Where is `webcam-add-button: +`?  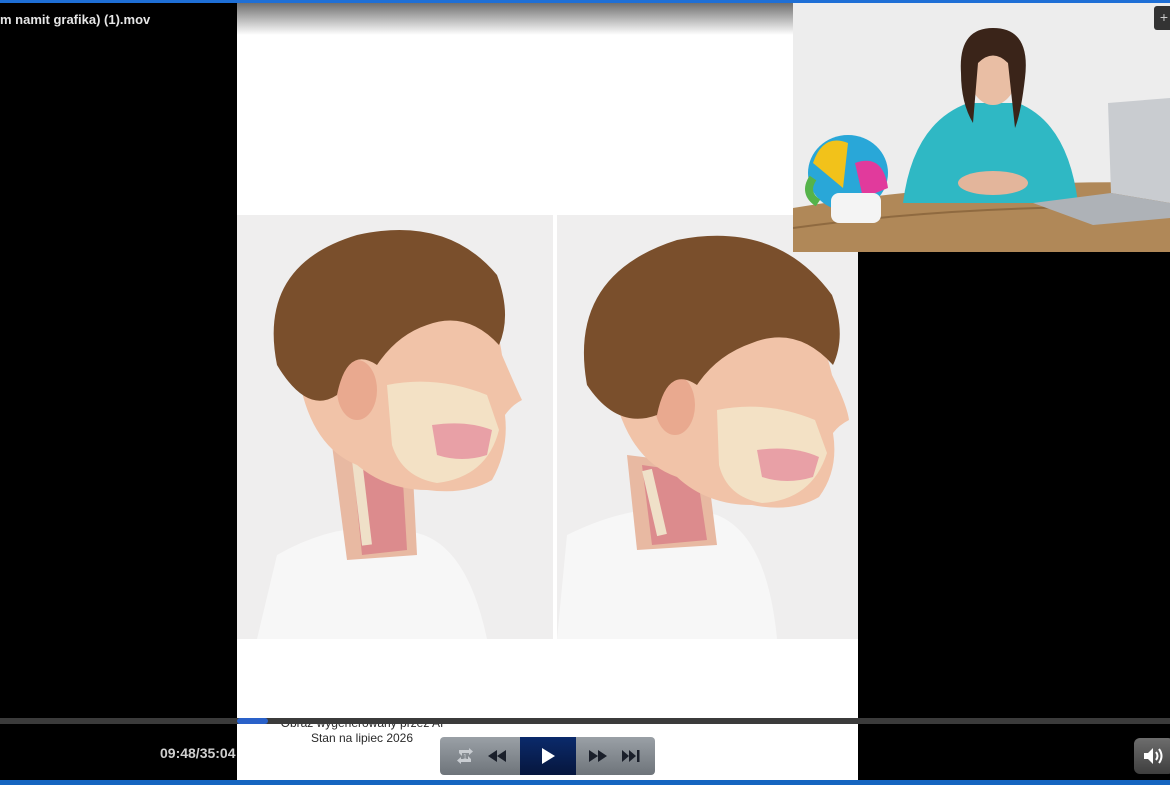
webcam-add-button: + is located at coordinates (1162, 18).